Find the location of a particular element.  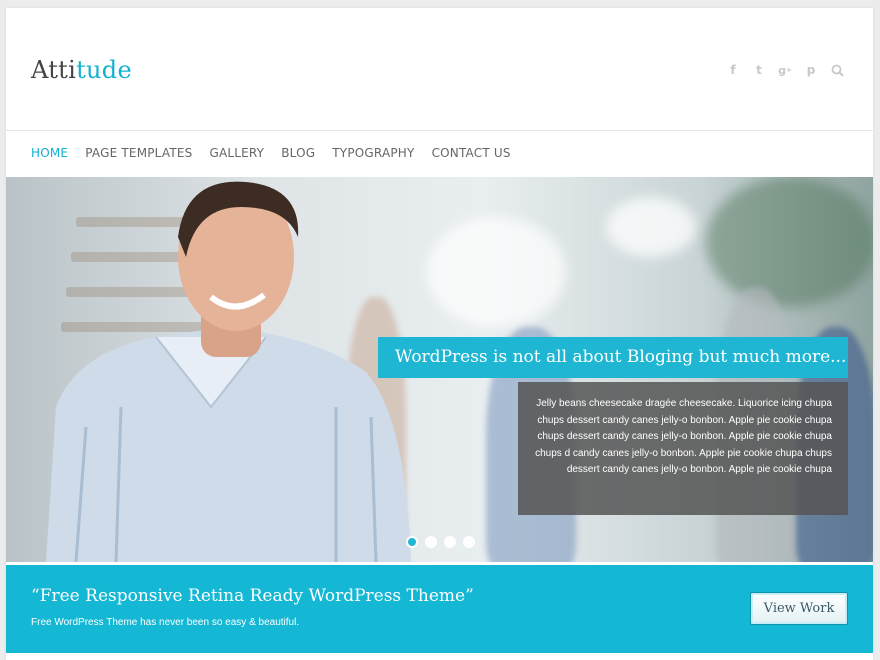

social-links: f t g + p is located at coordinates (785, 70).